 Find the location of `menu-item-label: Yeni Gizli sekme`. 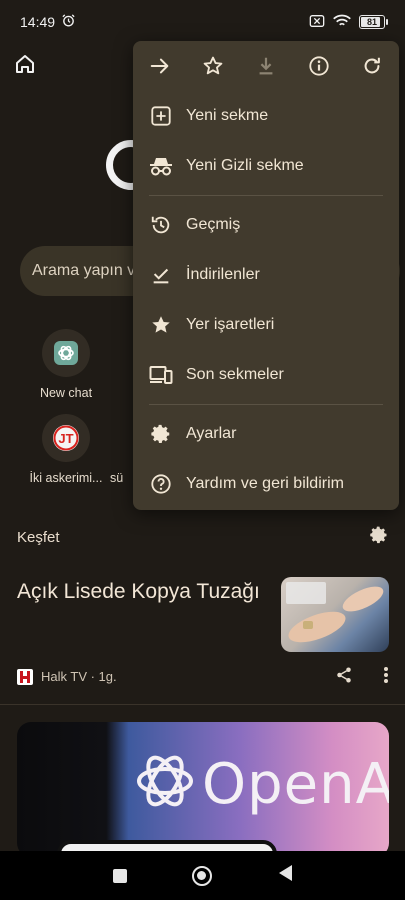

menu-item-label: Yeni Gizli sekme is located at coordinates (245, 165).